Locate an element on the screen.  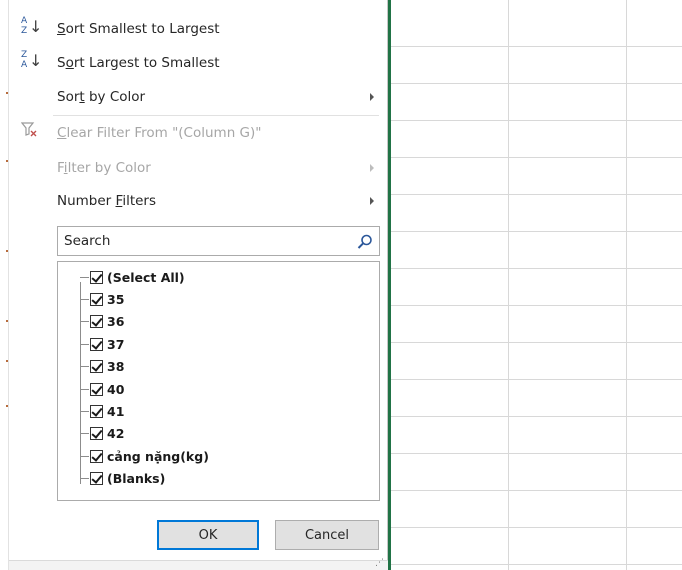
filter-list-item: 42 is located at coordinates (102, 434).